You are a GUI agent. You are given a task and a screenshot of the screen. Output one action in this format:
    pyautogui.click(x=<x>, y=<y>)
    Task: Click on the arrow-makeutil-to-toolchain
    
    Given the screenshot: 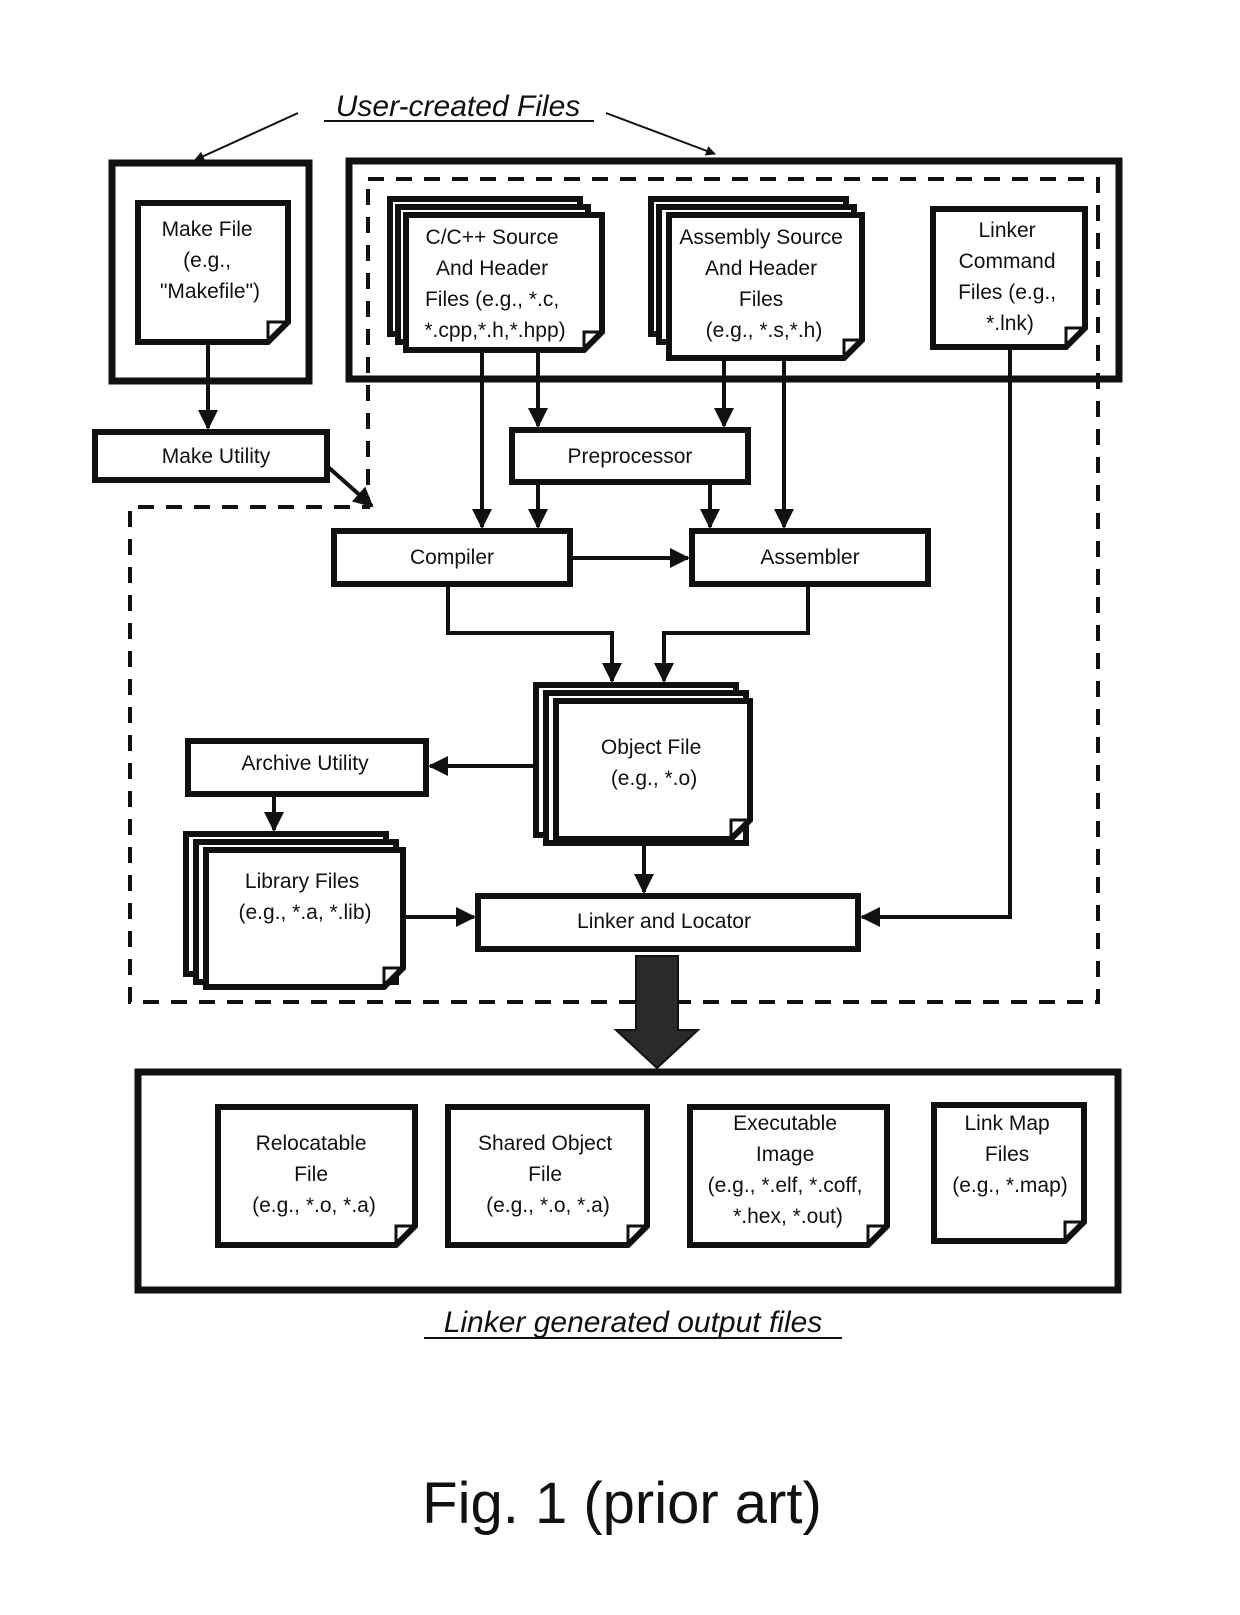 What is the action you would take?
    pyautogui.click(x=349, y=486)
    